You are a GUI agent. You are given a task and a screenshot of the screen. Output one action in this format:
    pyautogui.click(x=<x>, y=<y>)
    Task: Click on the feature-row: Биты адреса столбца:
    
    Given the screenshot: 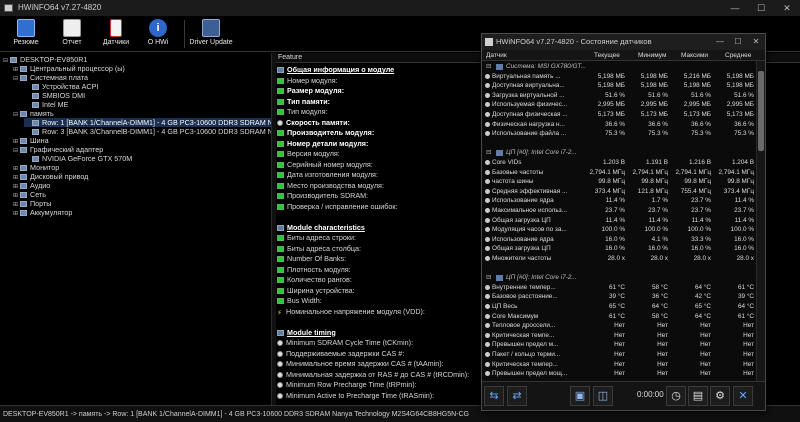 What is the action you would take?
    pyautogui.click(x=318, y=249)
    